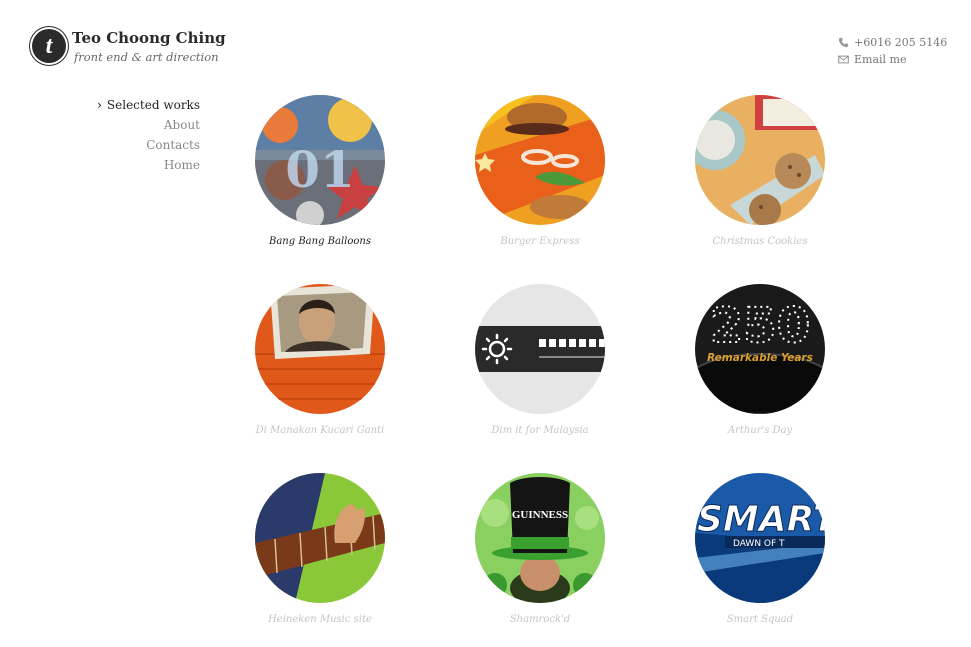  I want to click on dimmer-illustration-icon, so click(540, 349).